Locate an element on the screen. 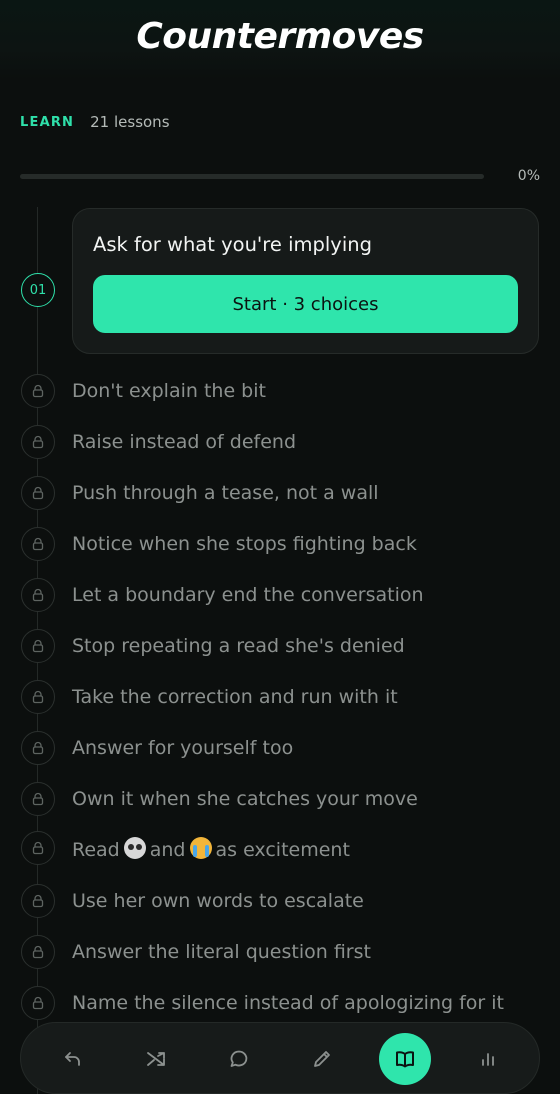 The height and width of the screenshot is (1094, 560). start-lesson-button: Start · 3 choices is located at coordinates (305, 304).